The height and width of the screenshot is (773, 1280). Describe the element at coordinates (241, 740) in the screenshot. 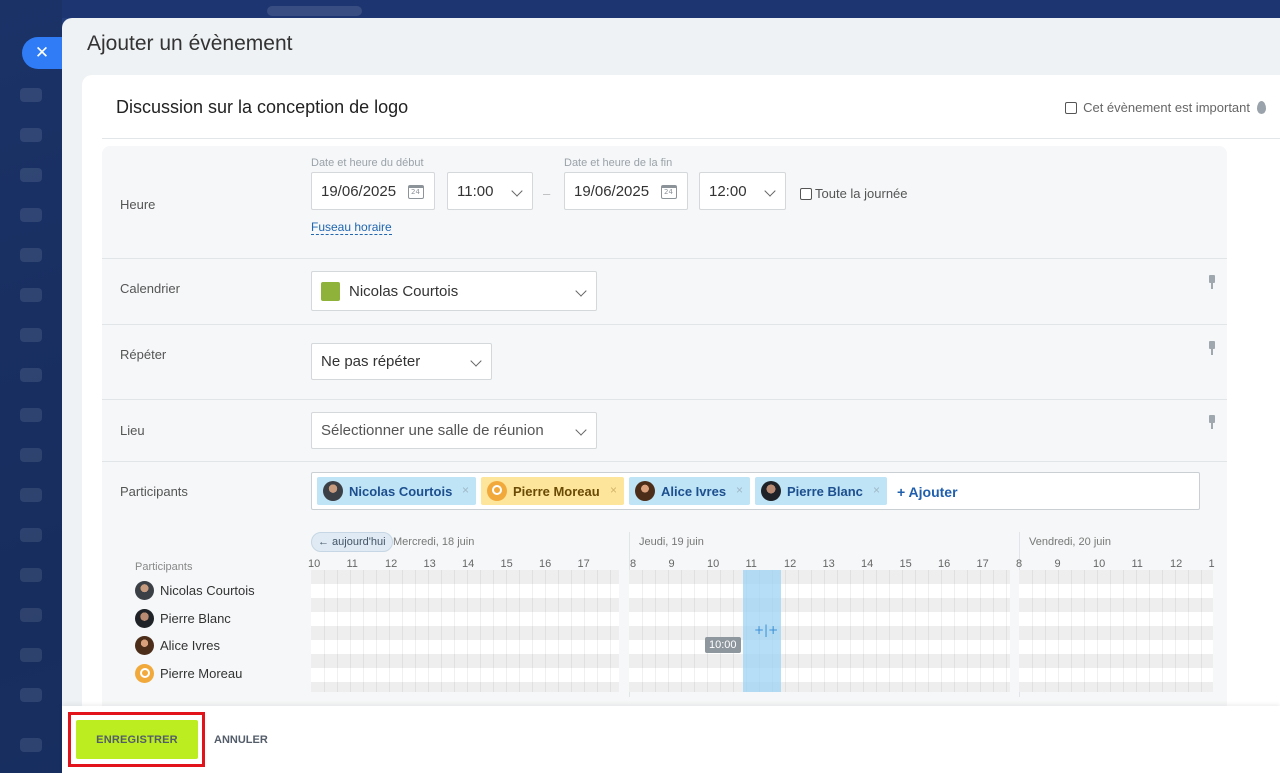

I see `cancel-button: ANNULER` at that location.